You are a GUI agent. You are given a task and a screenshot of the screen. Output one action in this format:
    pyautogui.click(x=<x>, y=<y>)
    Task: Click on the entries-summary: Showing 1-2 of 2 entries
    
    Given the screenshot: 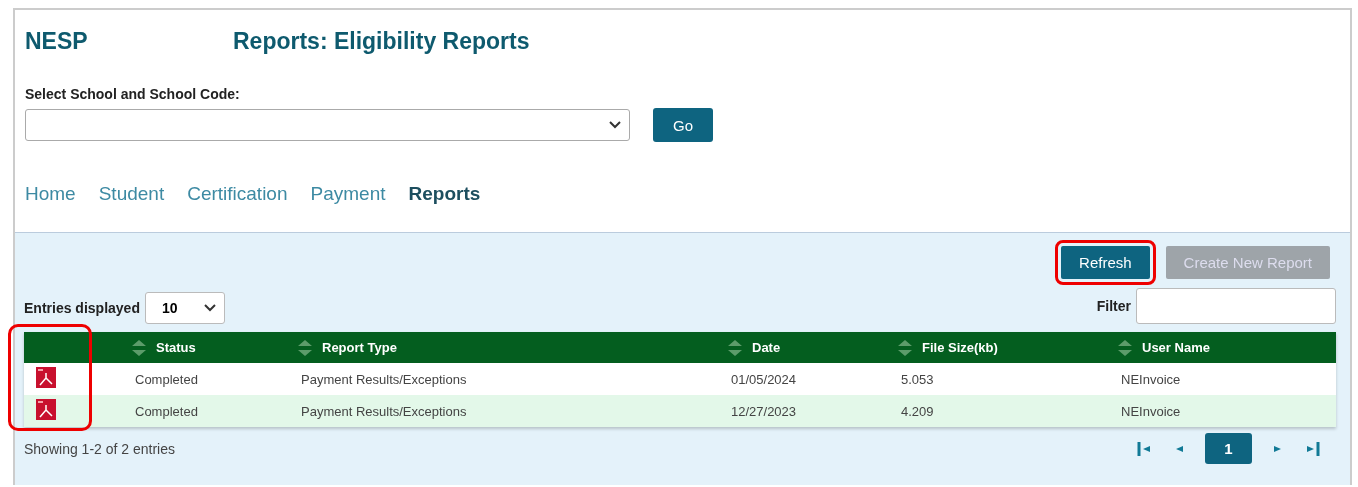 What is the action you would take?
    pyautogui.click(x=99, y=448)
    